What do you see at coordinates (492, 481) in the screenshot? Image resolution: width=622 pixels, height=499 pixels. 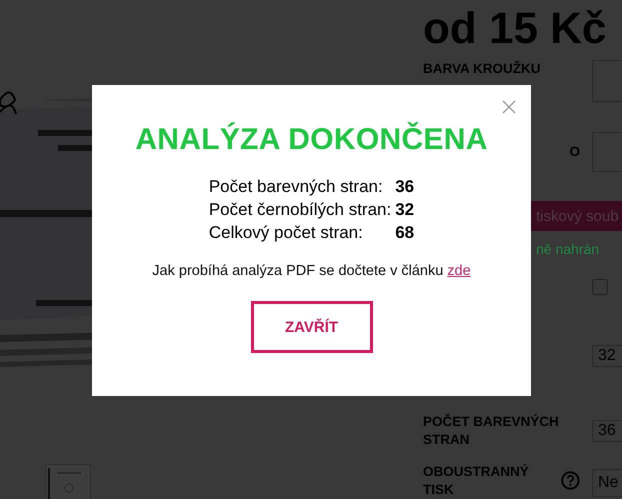 I see `field-label: OBOUSTRANNÝ TISK` at bounding box center [492, 481].